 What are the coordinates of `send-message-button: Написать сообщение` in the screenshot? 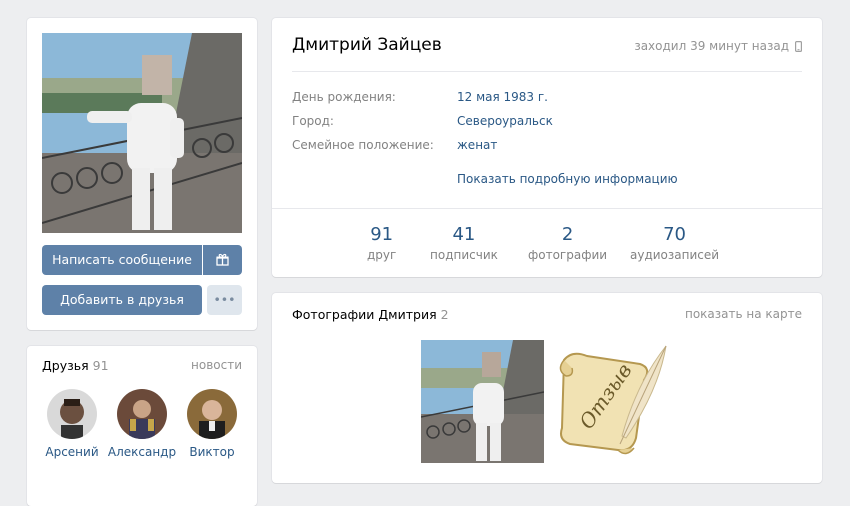 It's located at (122, 260).